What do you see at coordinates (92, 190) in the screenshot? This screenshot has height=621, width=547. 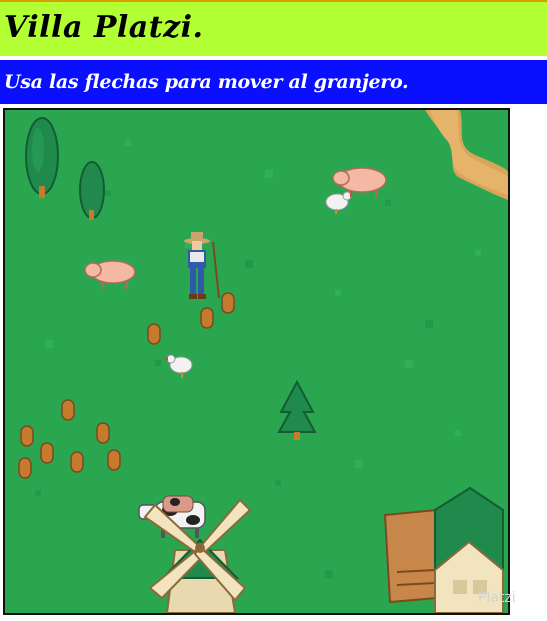 I see `tree` at bounding box center [92, 190].